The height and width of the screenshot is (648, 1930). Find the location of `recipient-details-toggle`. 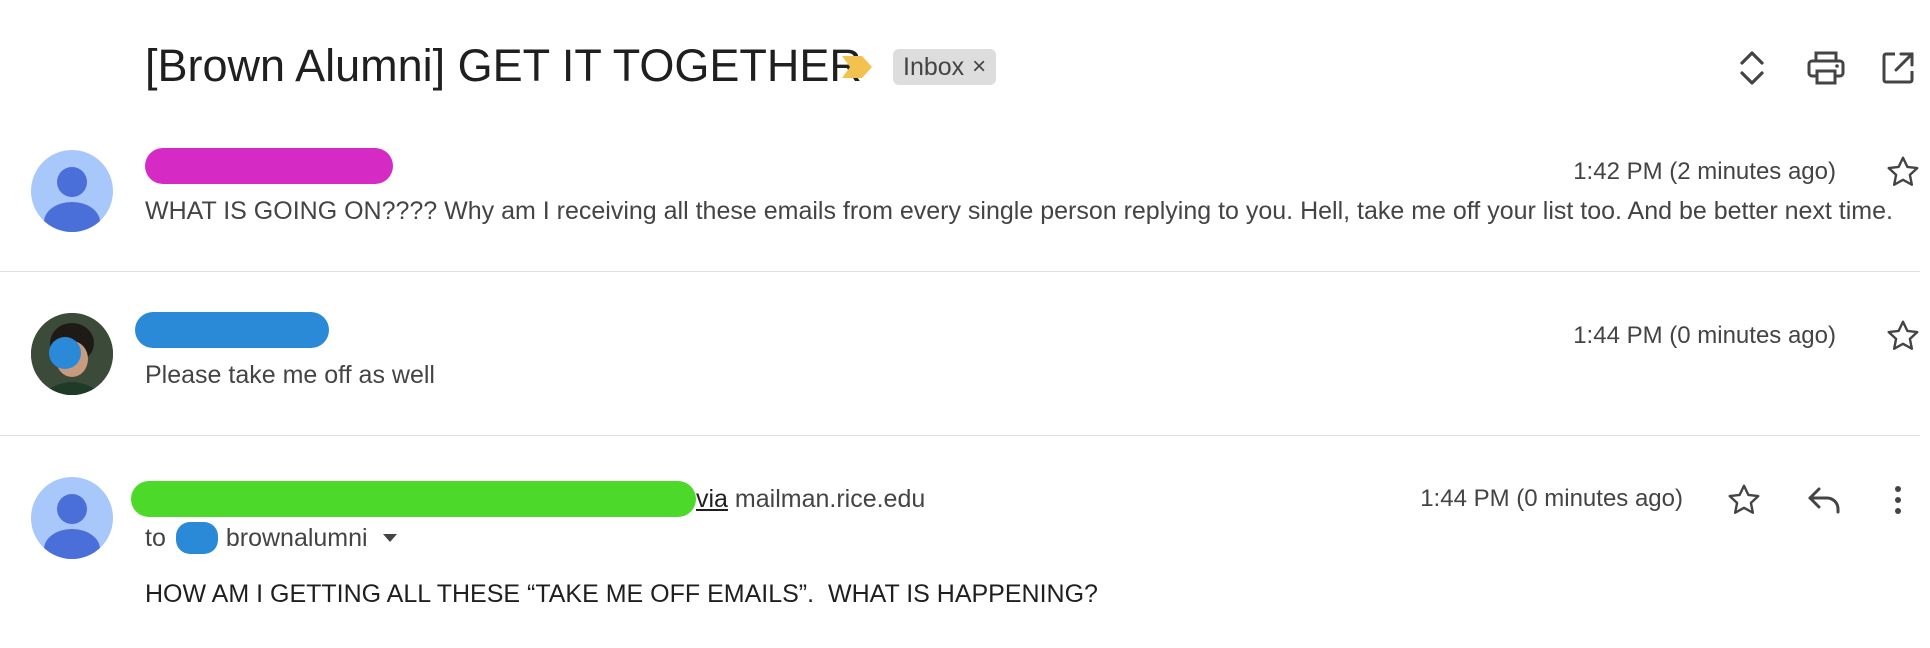

recipient-details-toggle is located at coordinates (390, 538).